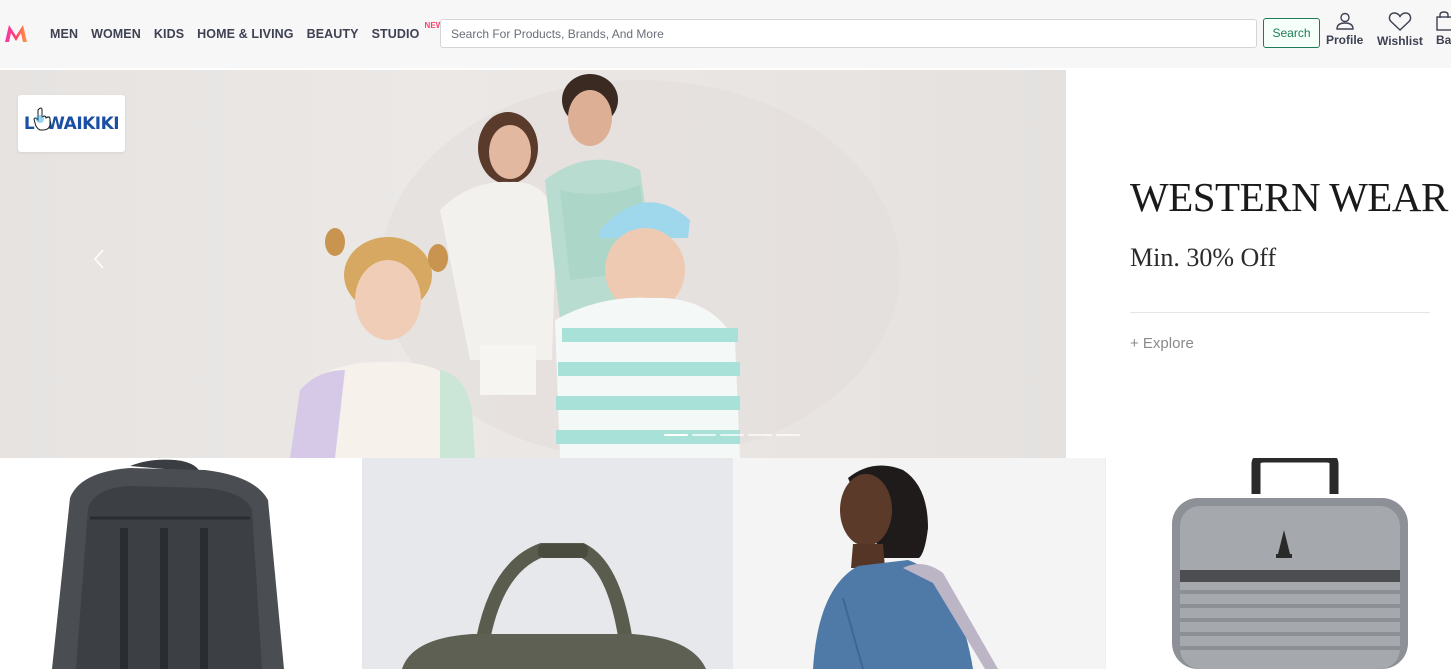  What do you see at coordinates (1443, 40) in the screenshot?
I see `bag-label: Ba` at bounding box center [1443, 40].